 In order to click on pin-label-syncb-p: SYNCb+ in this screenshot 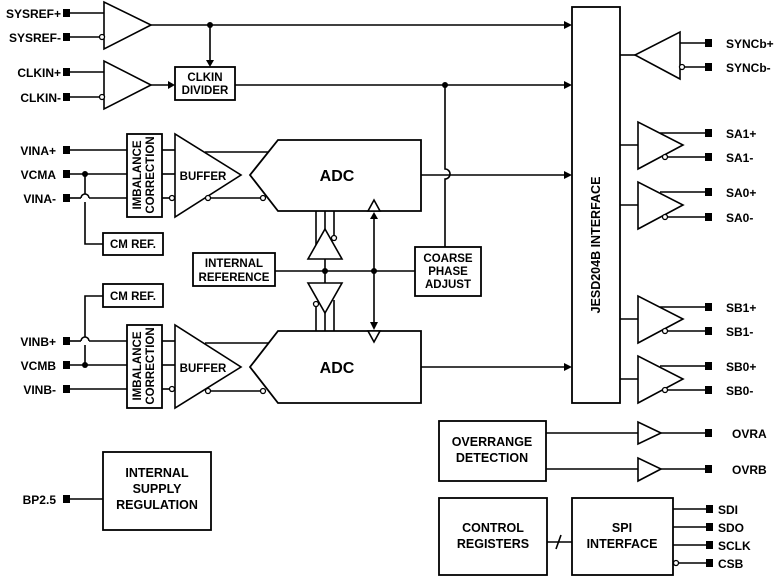, I will do `click(750, 44)`.